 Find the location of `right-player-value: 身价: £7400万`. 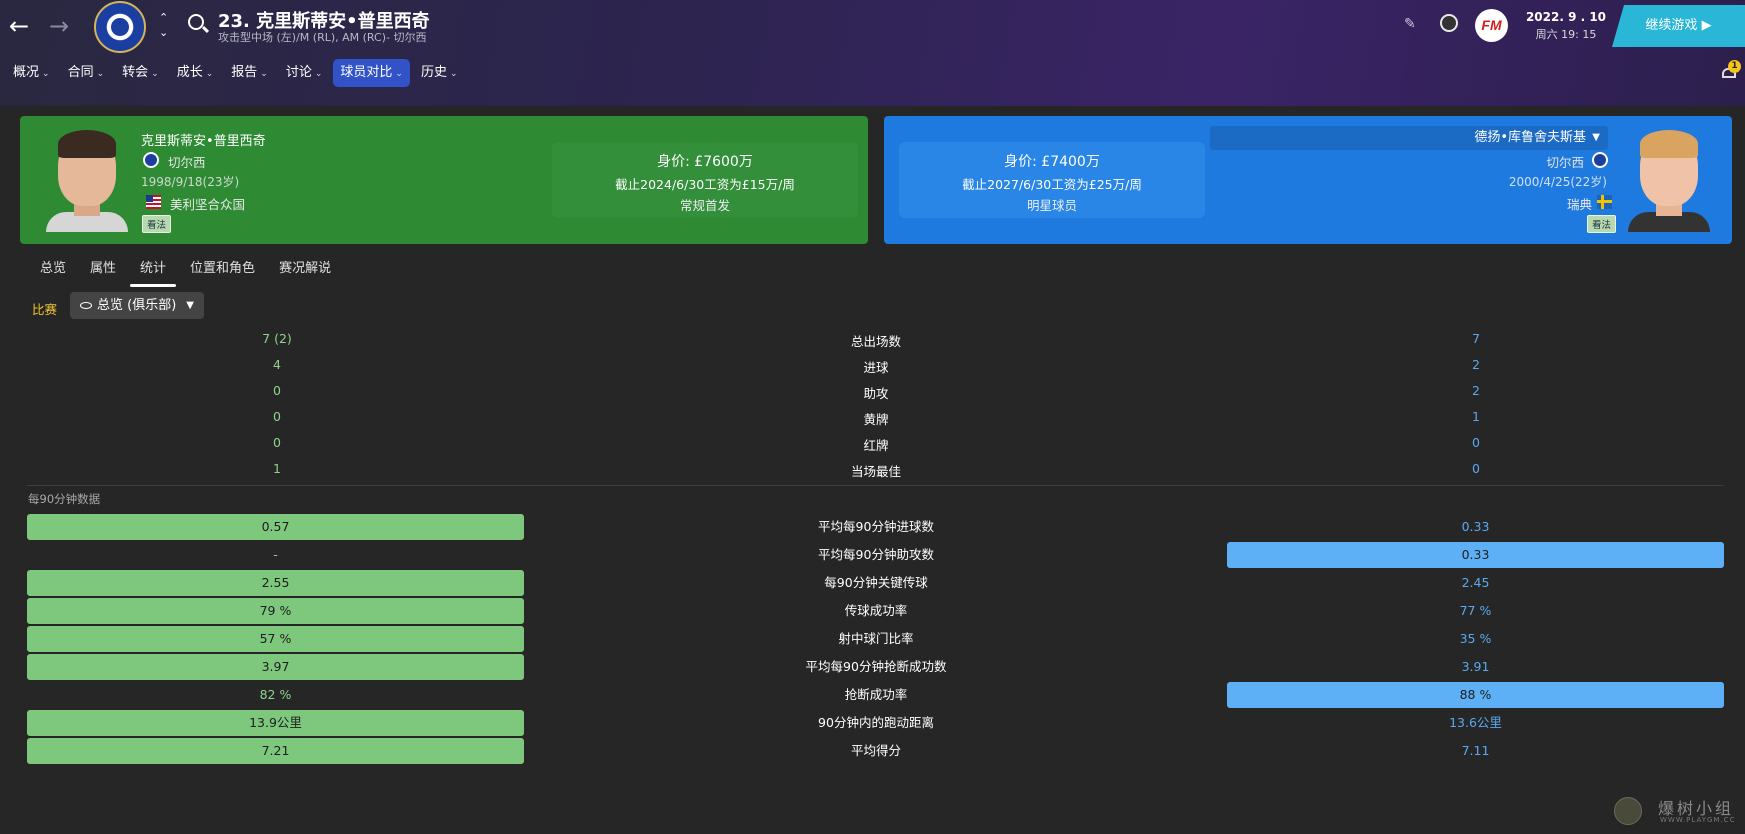

right-player-value: 身价: £7400万 is located at coordinates (1052, 162).